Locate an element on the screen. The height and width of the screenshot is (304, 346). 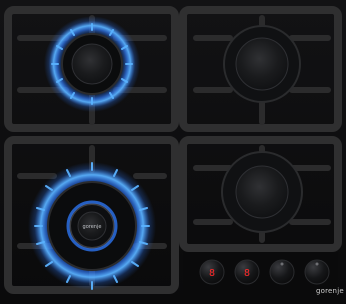
brand-logo: gorenje is located at coordinates (330, 291).